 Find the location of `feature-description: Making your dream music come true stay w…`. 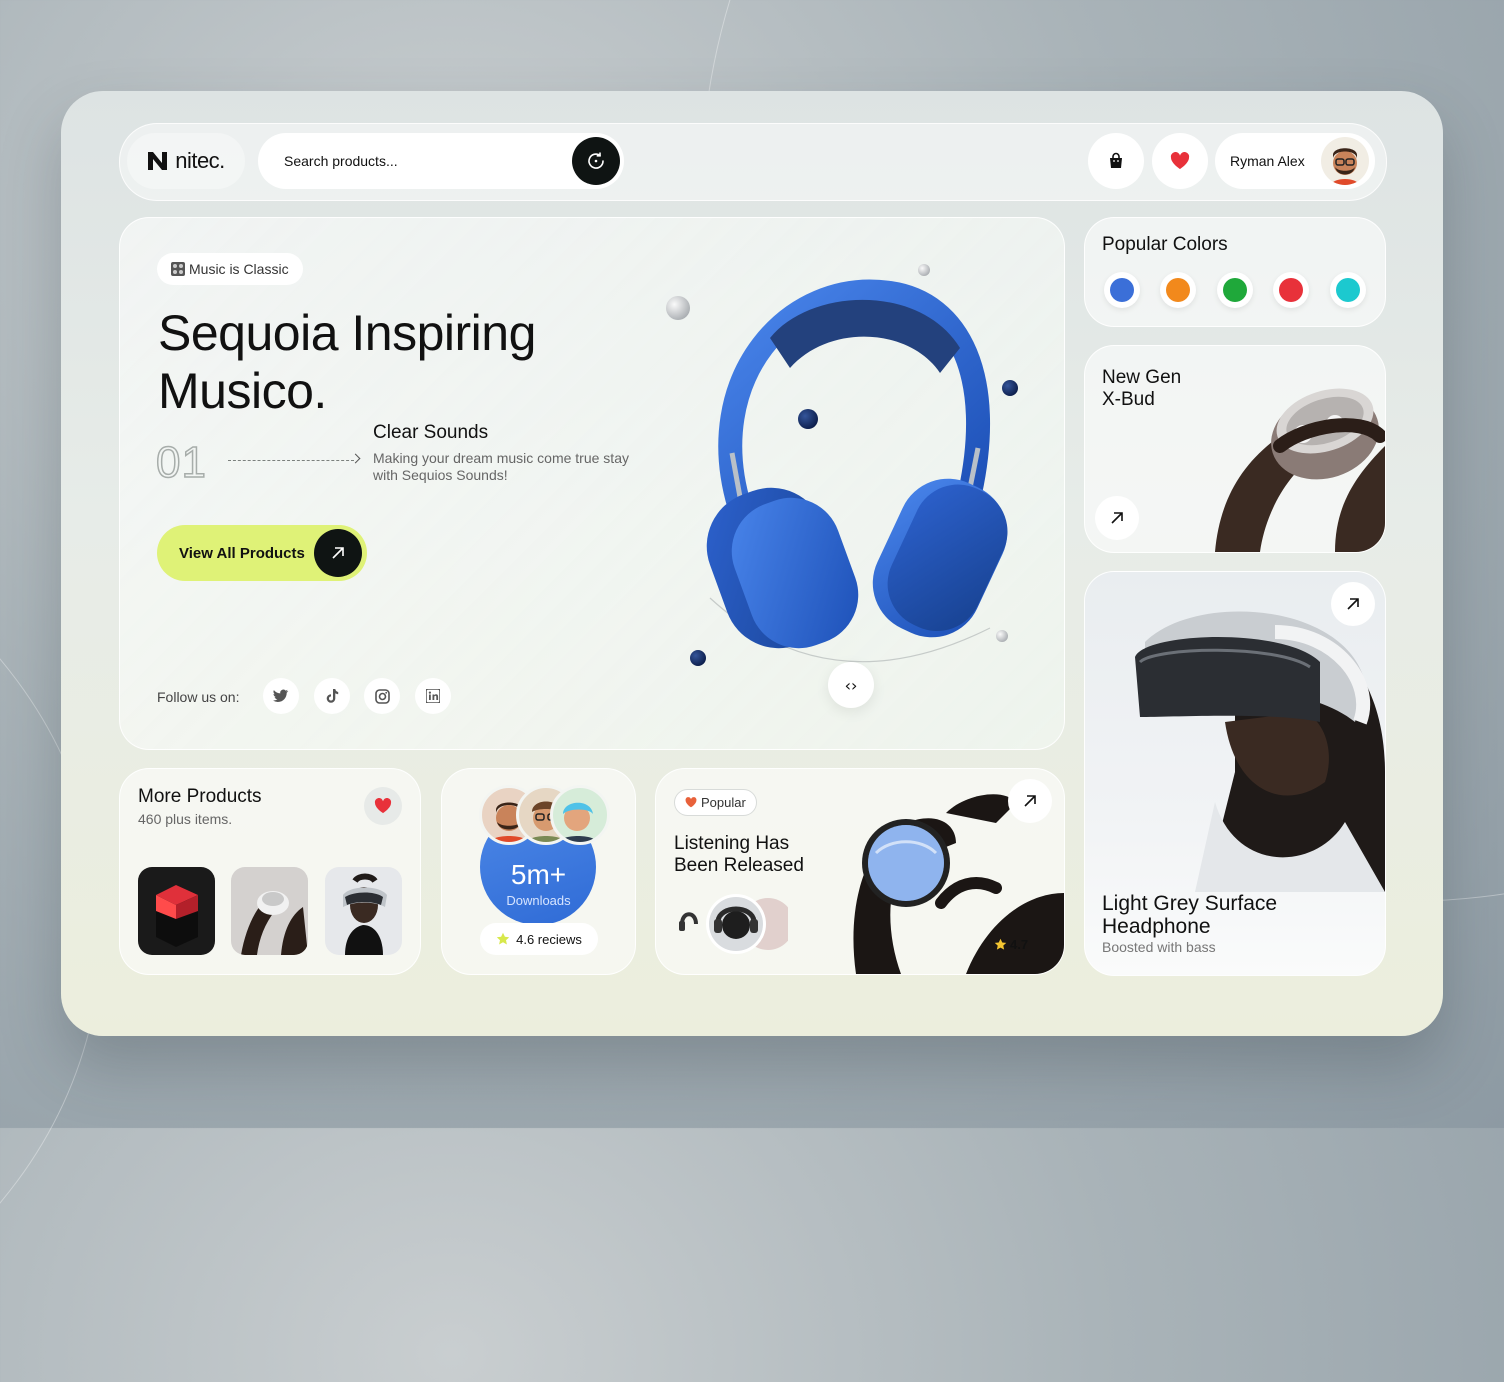

feature-description: Making your dream music come true stay w… is located at coordinates (501, 466).